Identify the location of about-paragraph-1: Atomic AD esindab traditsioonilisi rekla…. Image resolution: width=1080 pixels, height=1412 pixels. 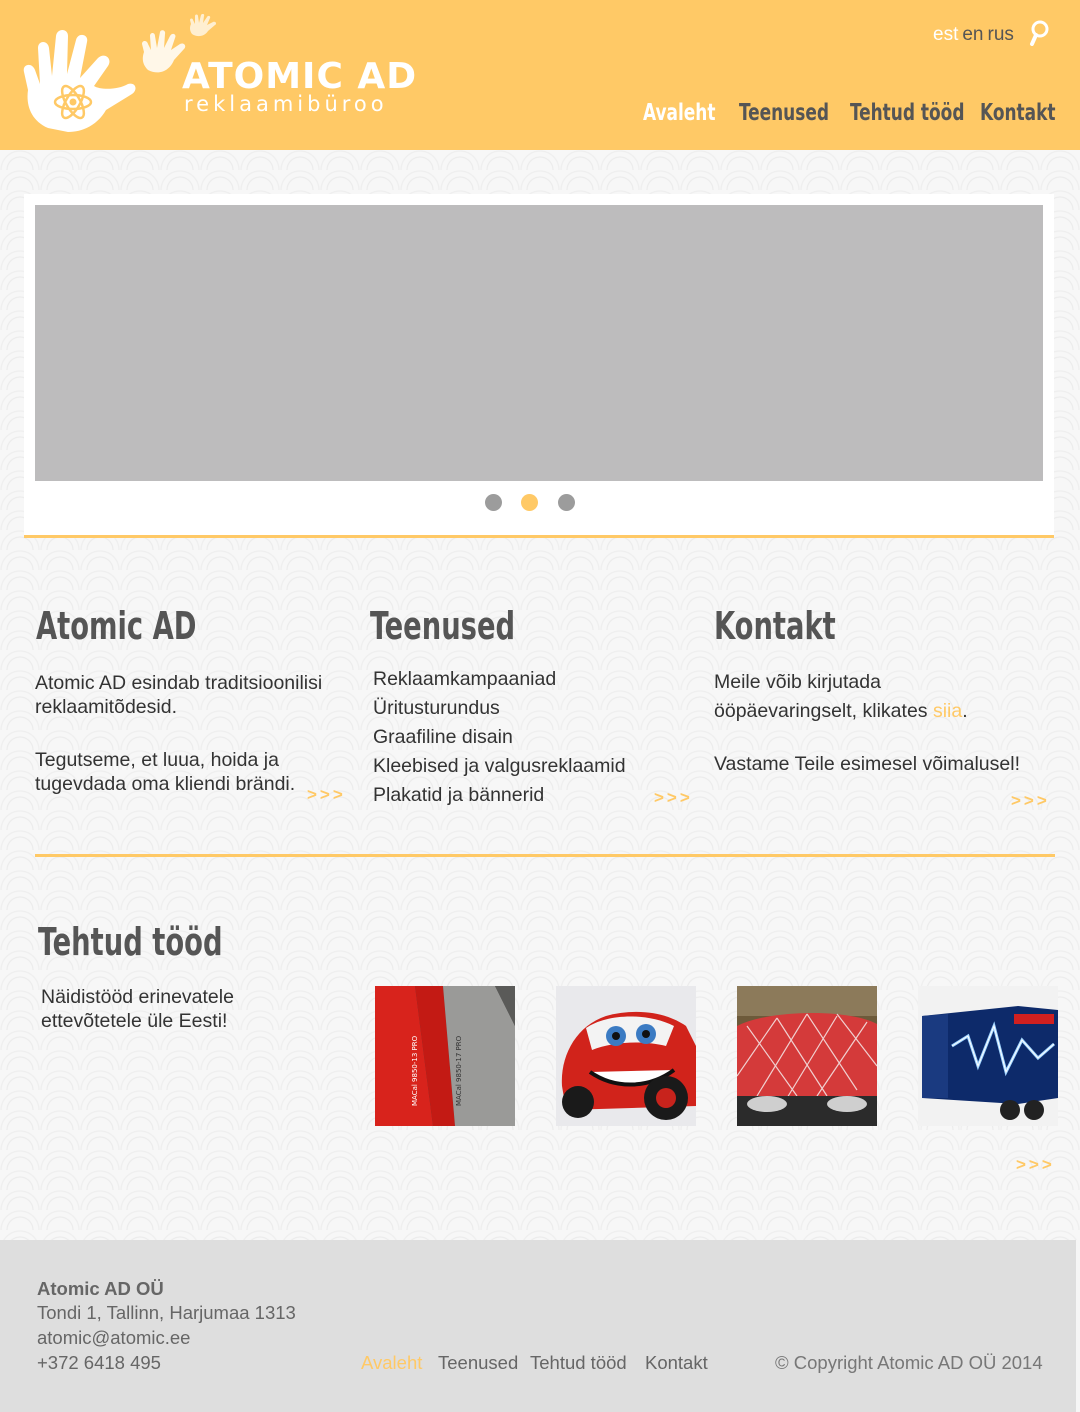
(179, 695).